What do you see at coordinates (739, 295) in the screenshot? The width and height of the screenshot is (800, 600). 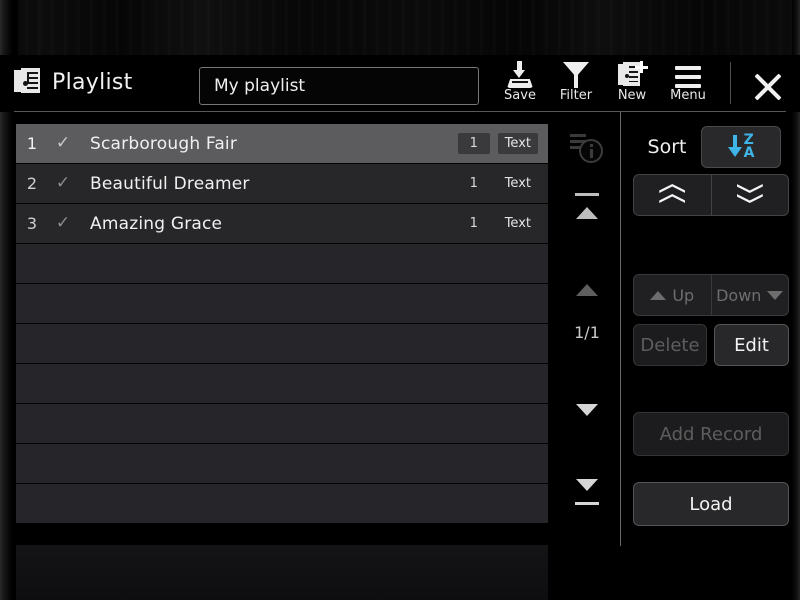 I see `move-down-label: Down` at bounding box center [739, 295].